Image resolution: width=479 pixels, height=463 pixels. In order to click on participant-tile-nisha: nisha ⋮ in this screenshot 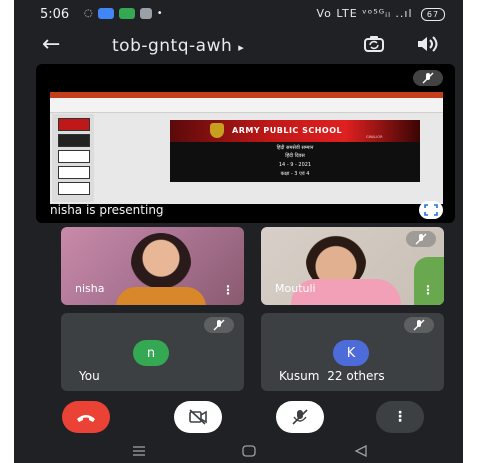, I will do `click(152, 266)`.